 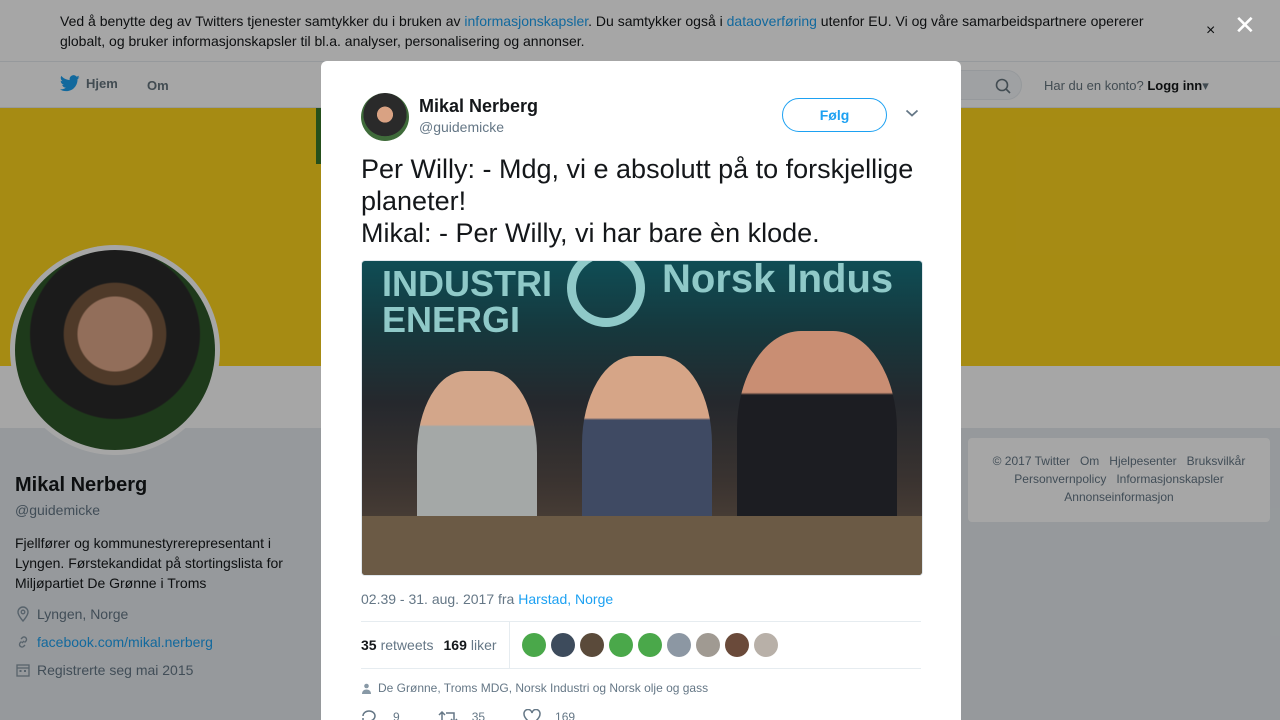 What do you see at coordinates (455, 645) in the screenshot?
I see `likes-count: 169` at bounding box center [455, 645].